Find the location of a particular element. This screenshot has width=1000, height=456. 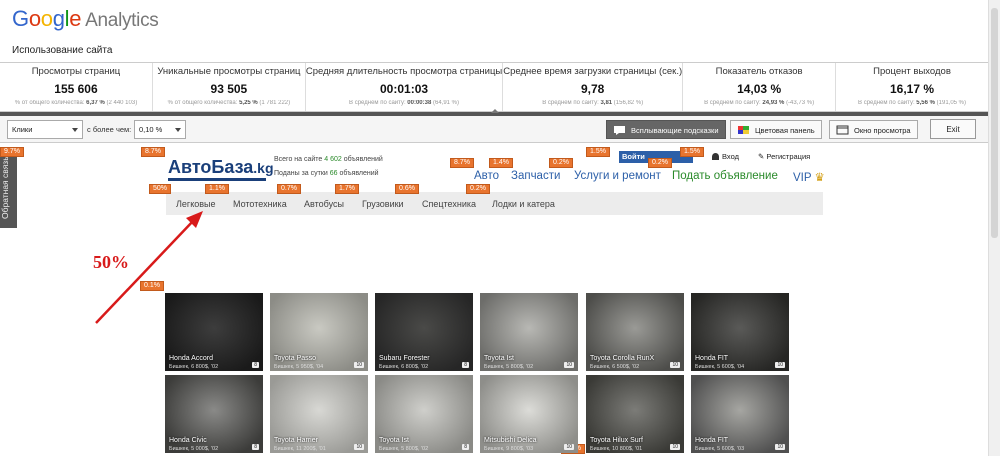

car-name: Subaru Forester is located at coordinates (404, 358).